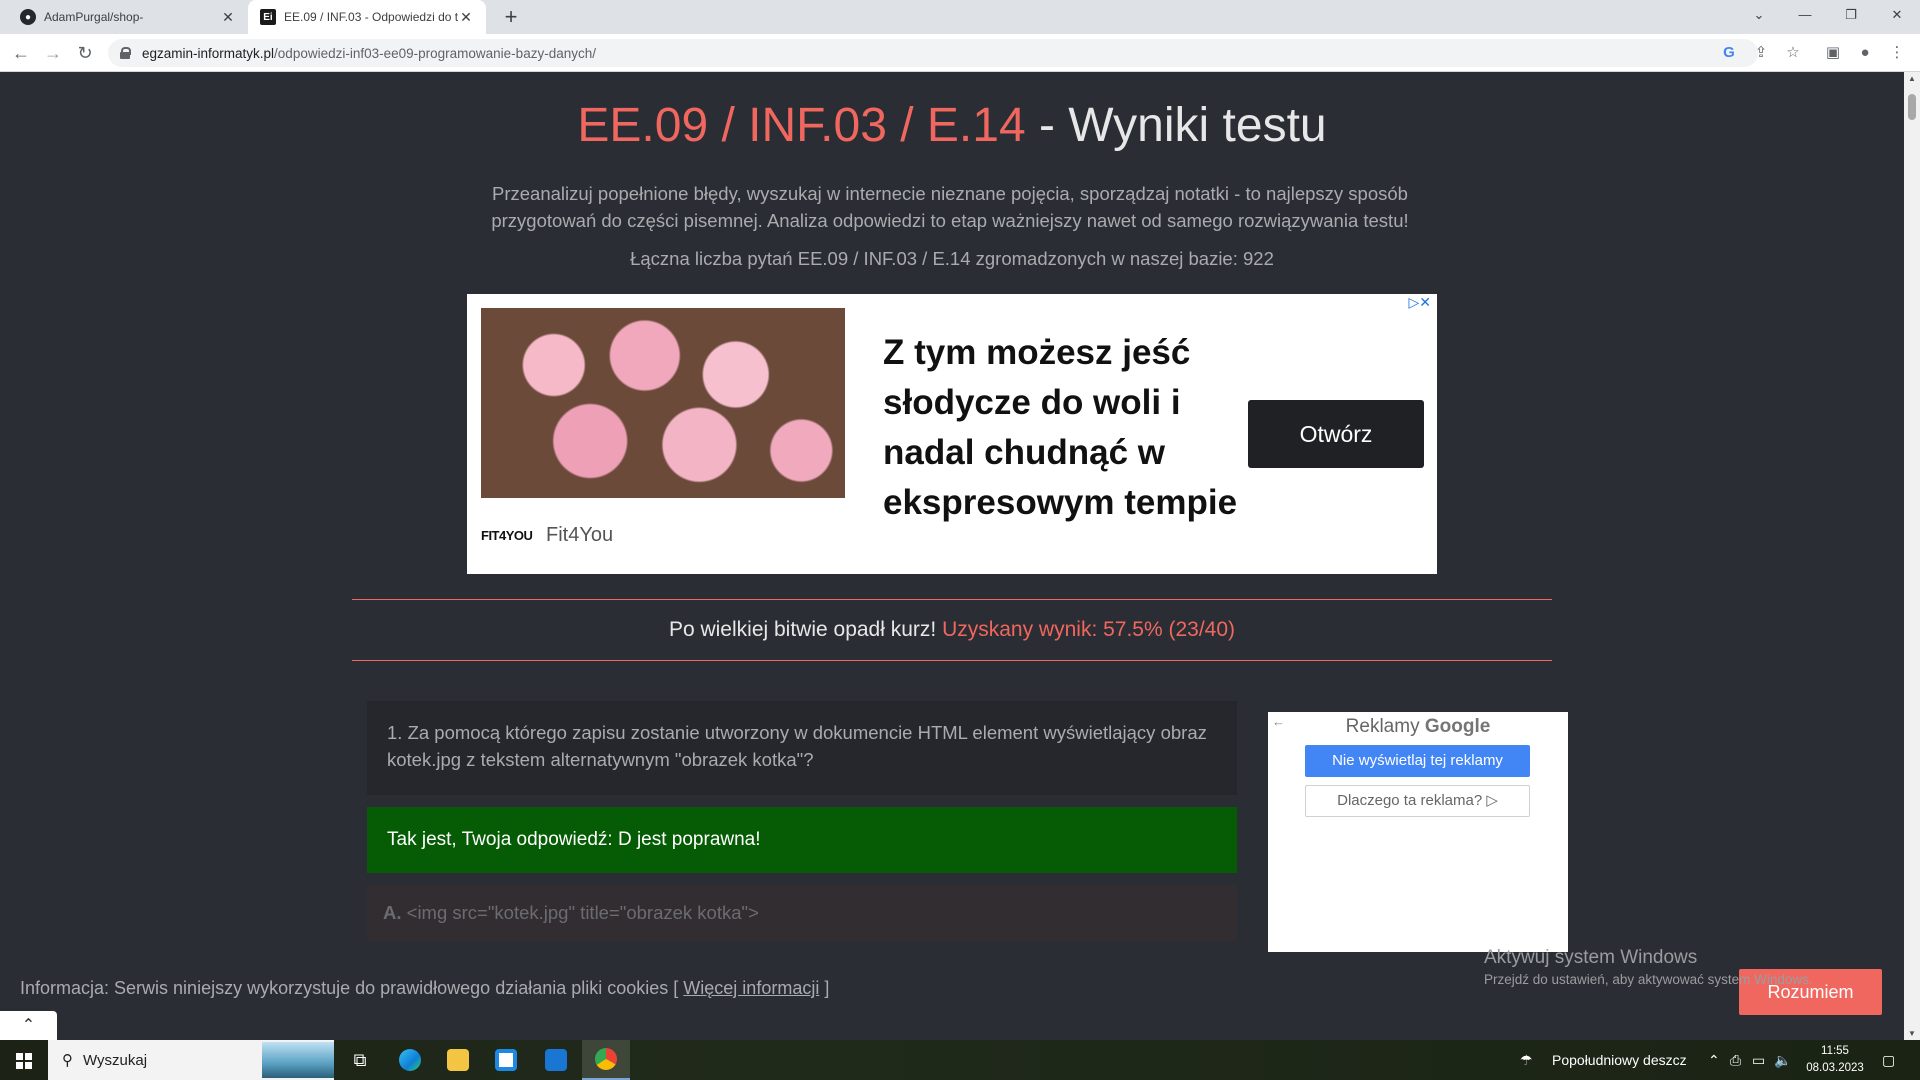 This screenshot has width=1920, height=1080. I want to click on network-icon: ▭, so click(1758, 1060).